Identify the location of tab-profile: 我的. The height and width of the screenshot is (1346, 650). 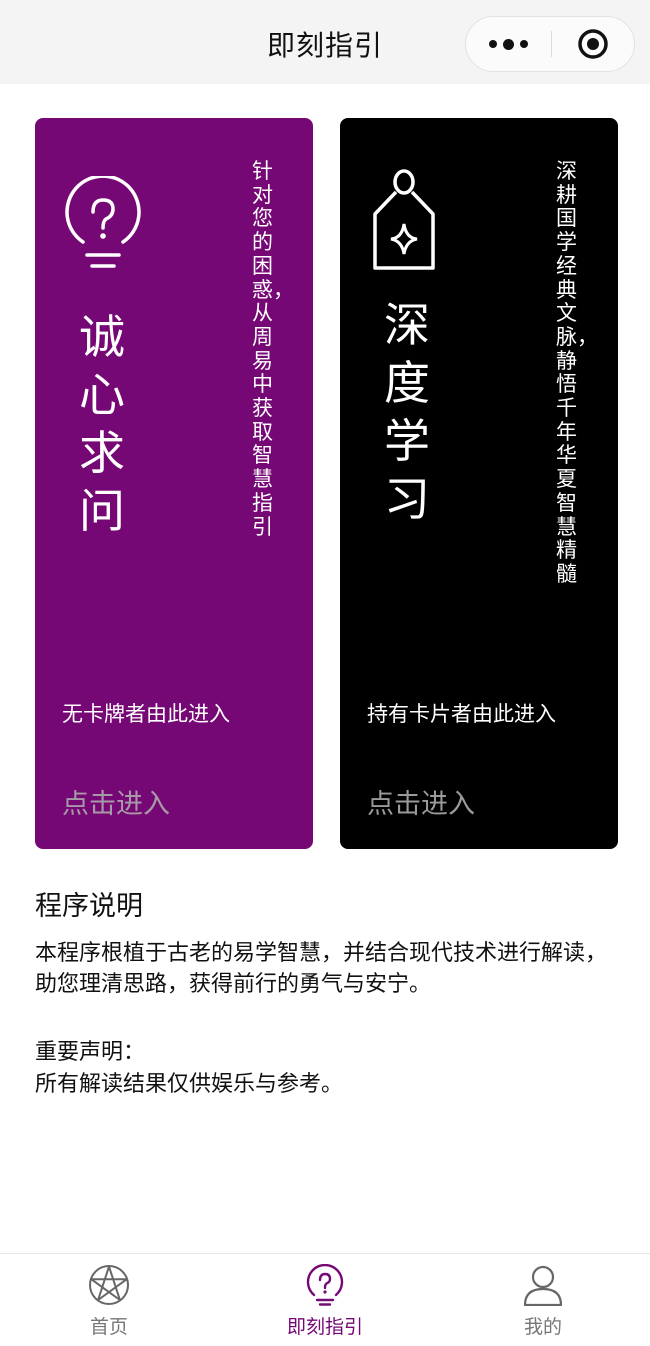
(543, 1300).